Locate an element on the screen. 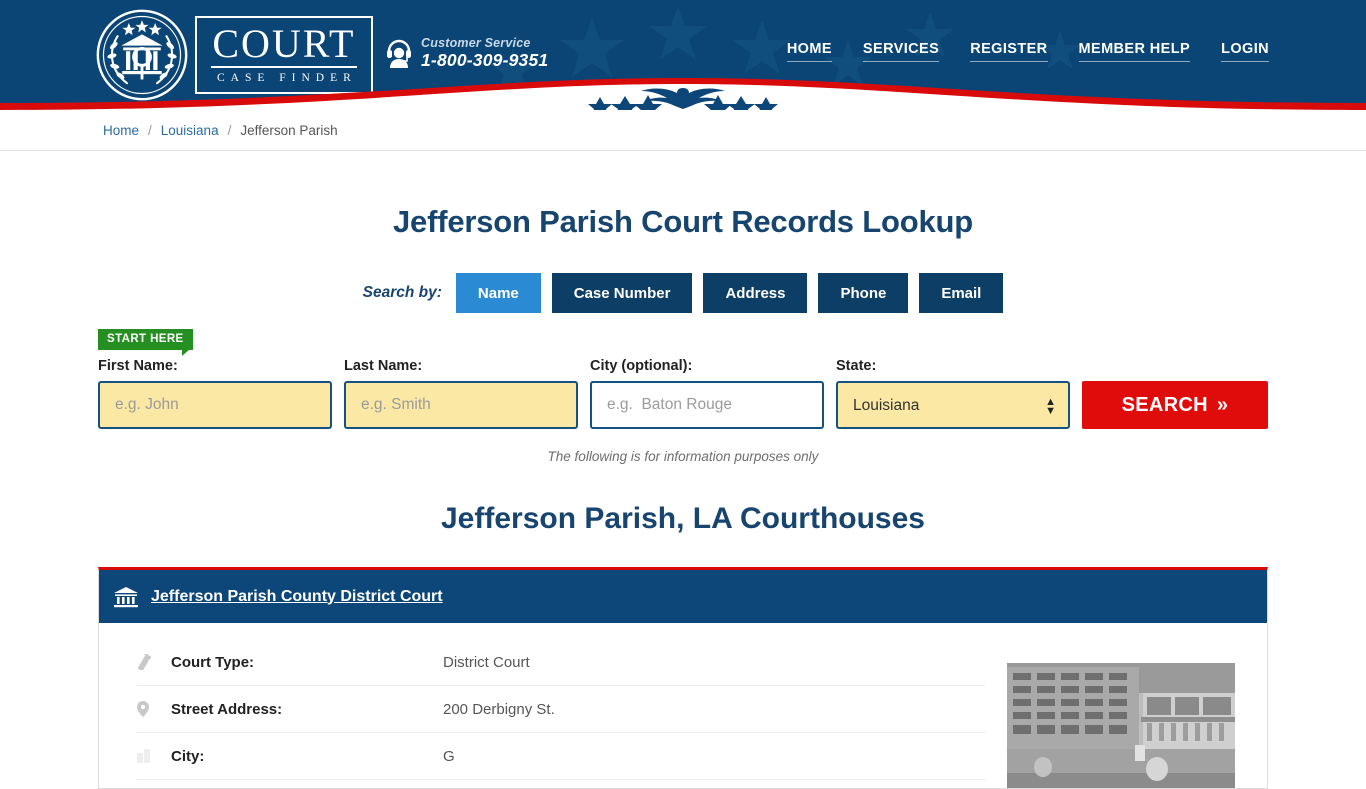 The width and height of the screenshot is (1366, 789). search-button: SEARCH » is located at coordinates (1175, 405).